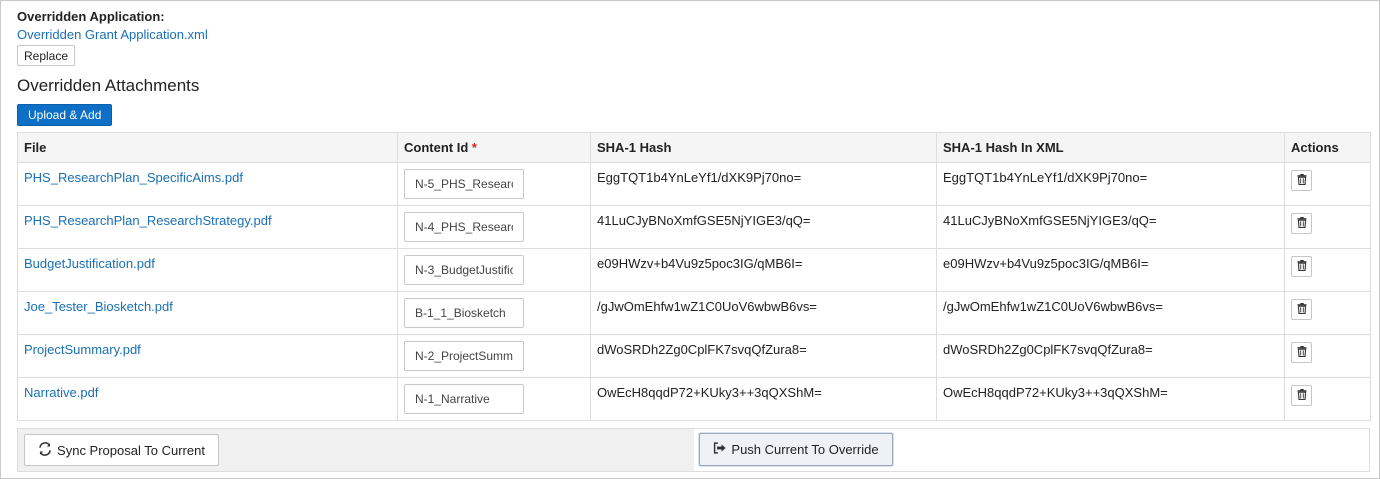 The width and height of the screenshot is (1380, 479). I want to click on column-header-content-id: Content Id *, so click(494, 147).